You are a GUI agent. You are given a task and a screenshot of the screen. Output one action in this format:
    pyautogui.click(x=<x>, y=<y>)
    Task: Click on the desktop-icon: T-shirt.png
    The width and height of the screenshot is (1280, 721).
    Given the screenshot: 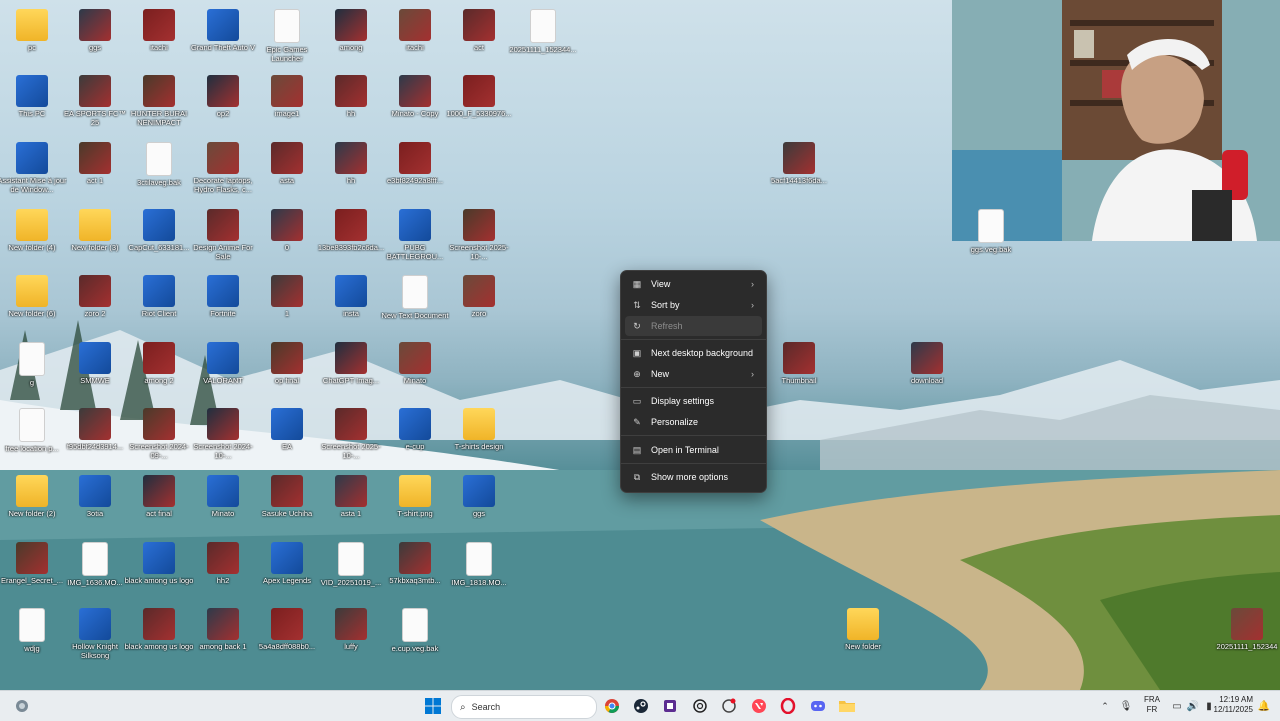 What is the action you would take?
    pyautogui.click(x=415, y=504)
    